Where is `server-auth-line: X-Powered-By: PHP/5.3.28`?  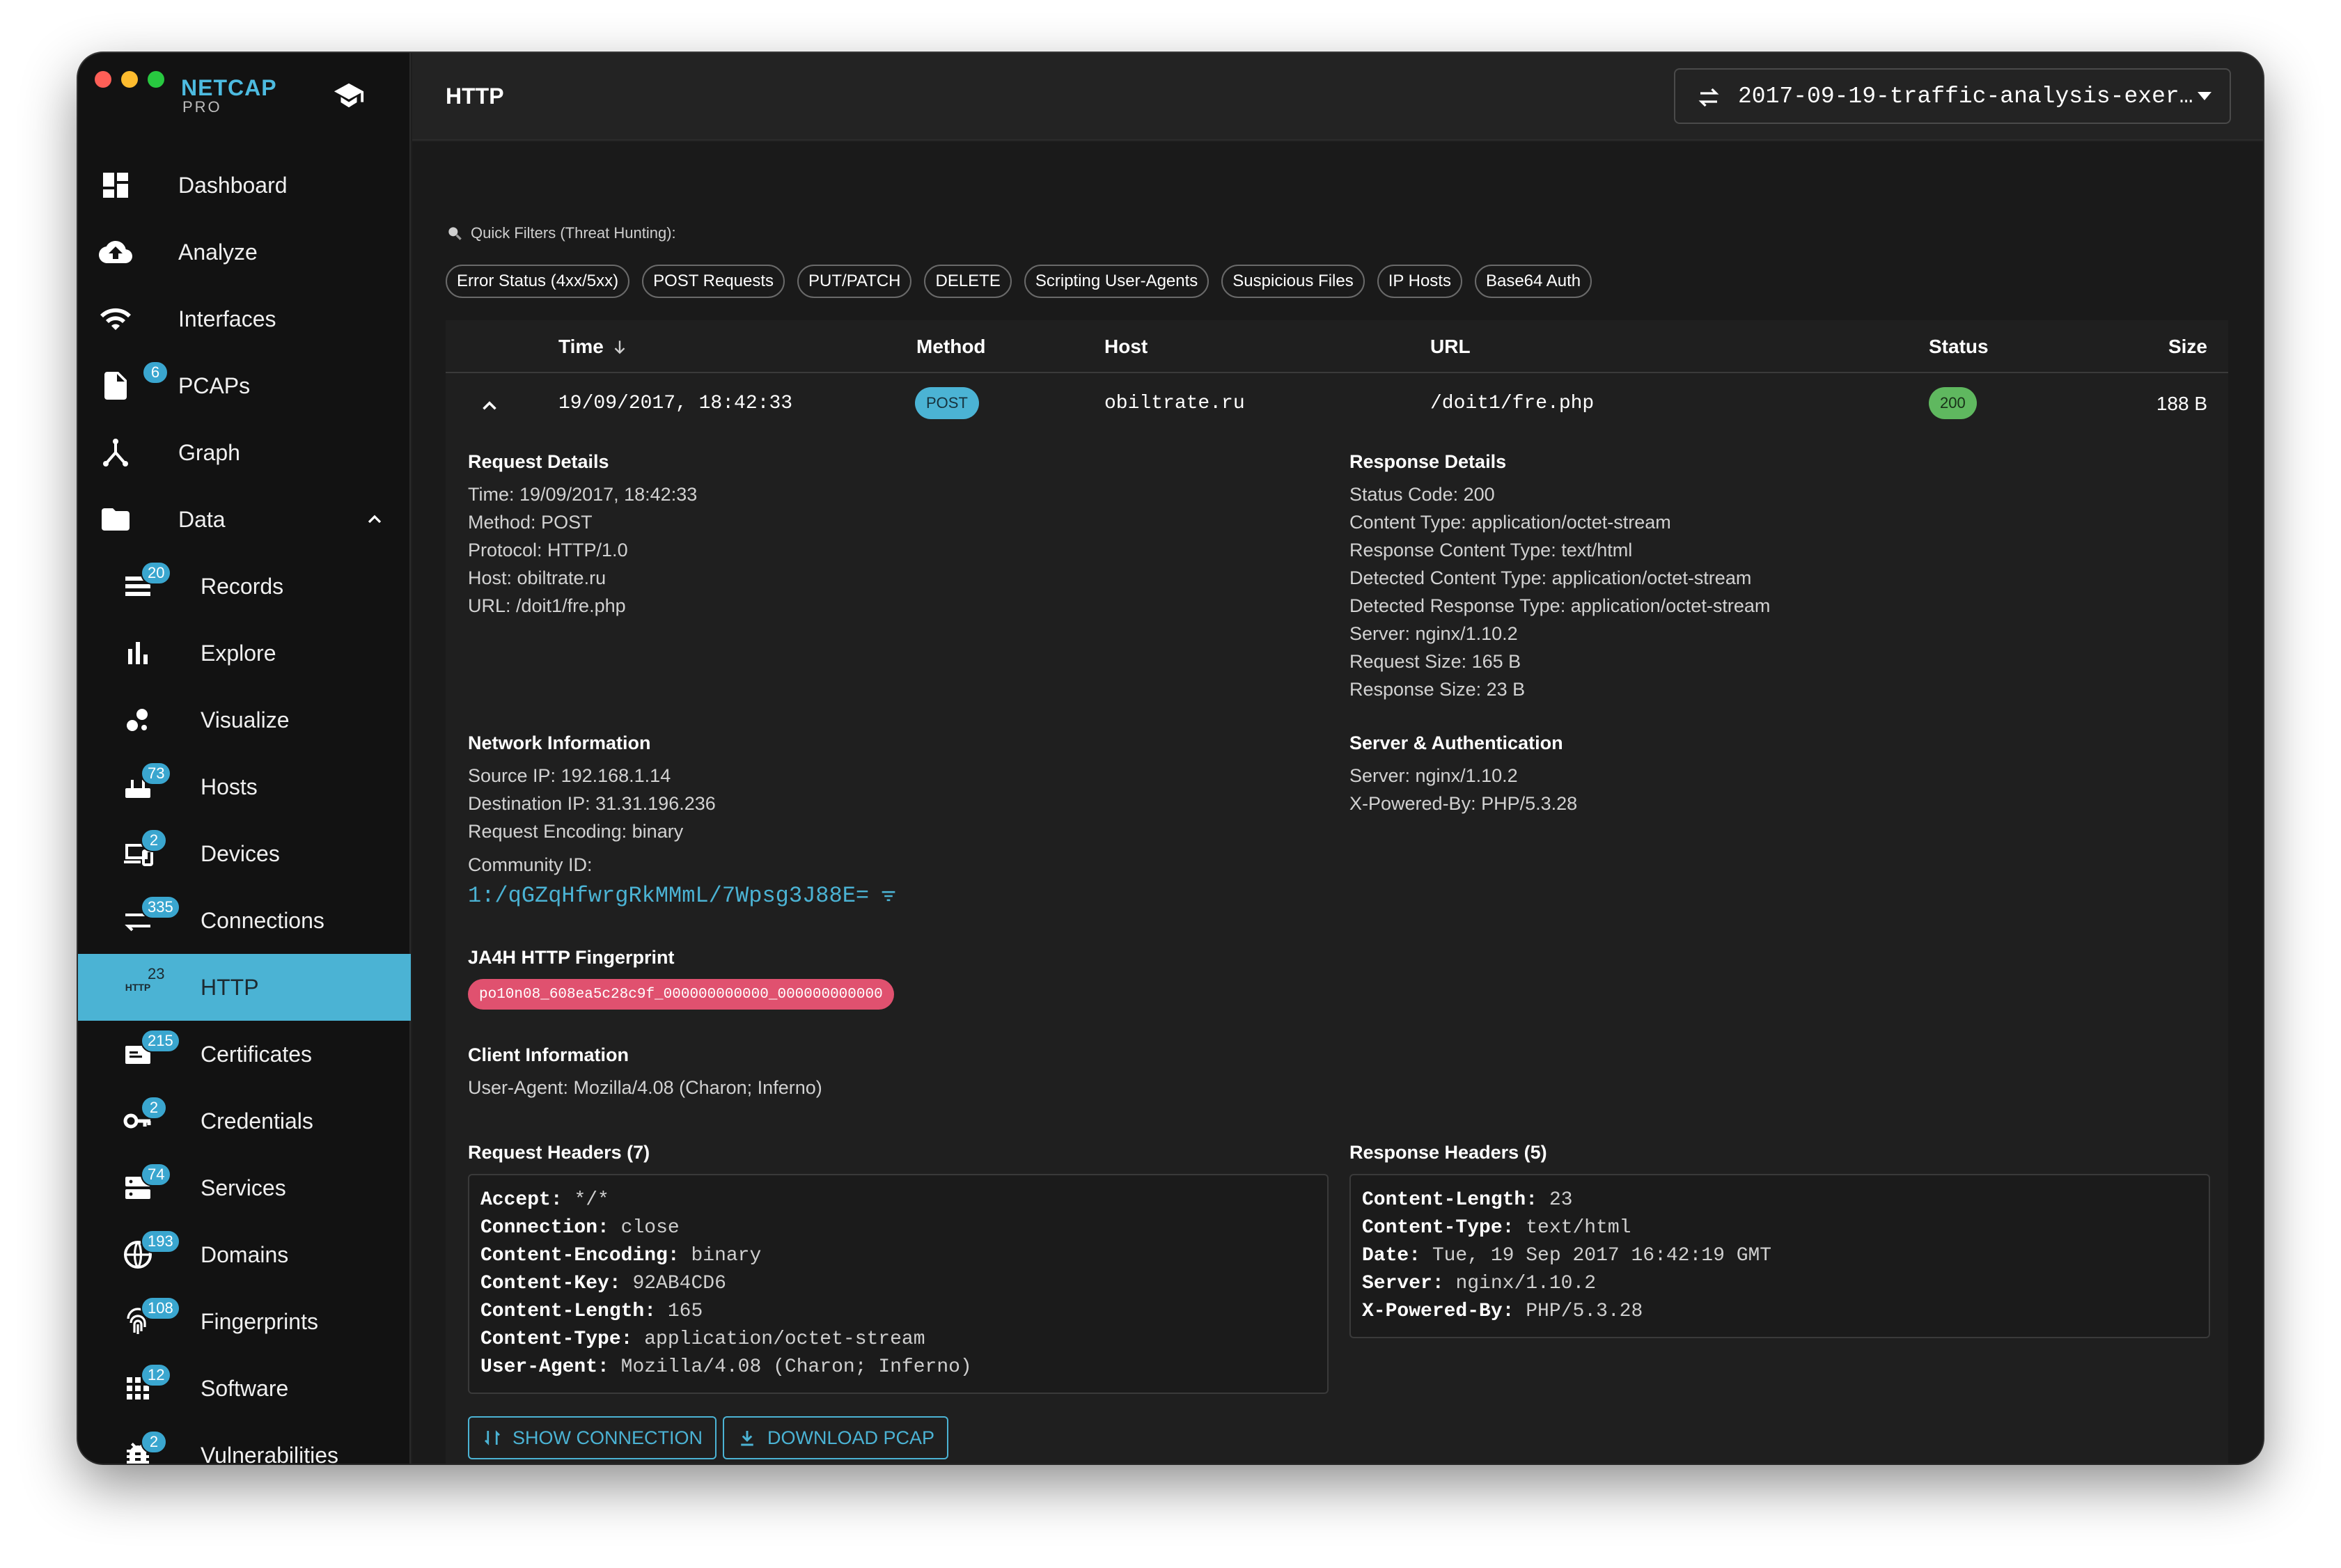
server-auth-line: X-Powered-By: PHP/5.3.28 is located at coordinates (1464, 803).